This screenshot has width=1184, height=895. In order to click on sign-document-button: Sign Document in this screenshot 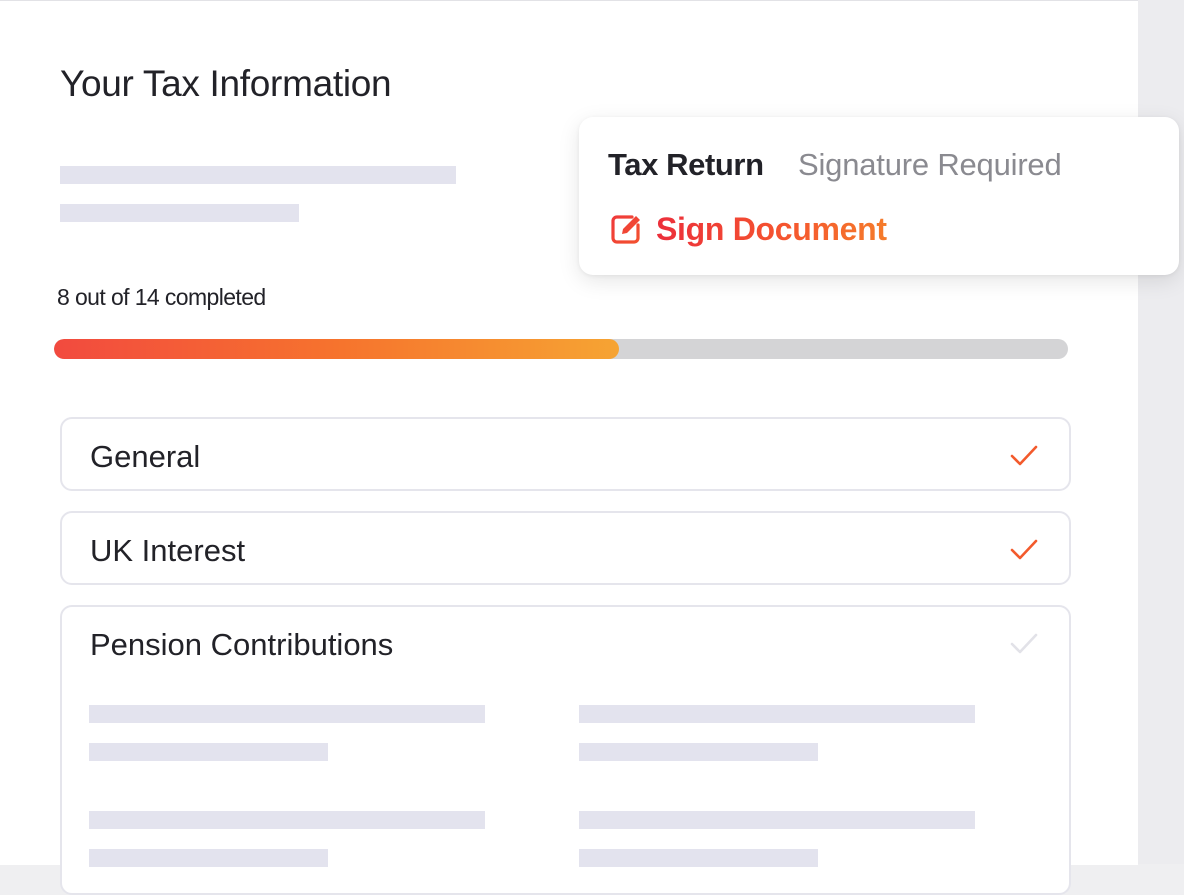, I will do `click(748, 229)`.